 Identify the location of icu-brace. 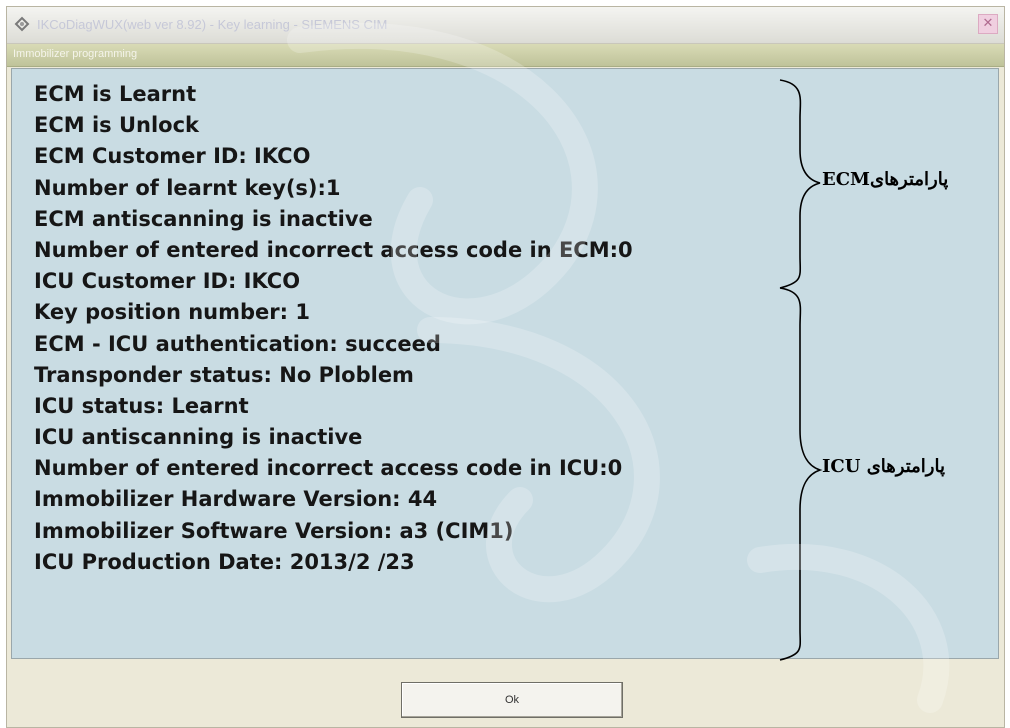
(801, 474).